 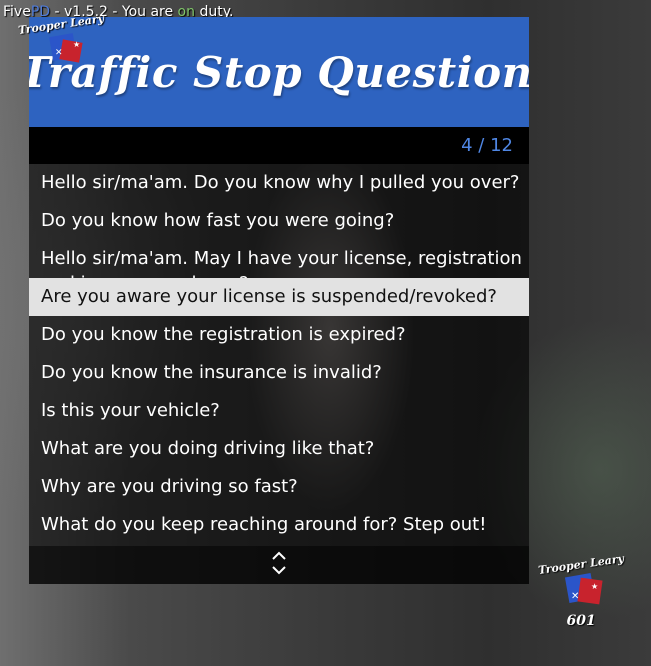 What do you see at coordinates (279, 145) in the screenshot?
I see `menu-subheader: 4 / 12` at bounding box center [279, 145].